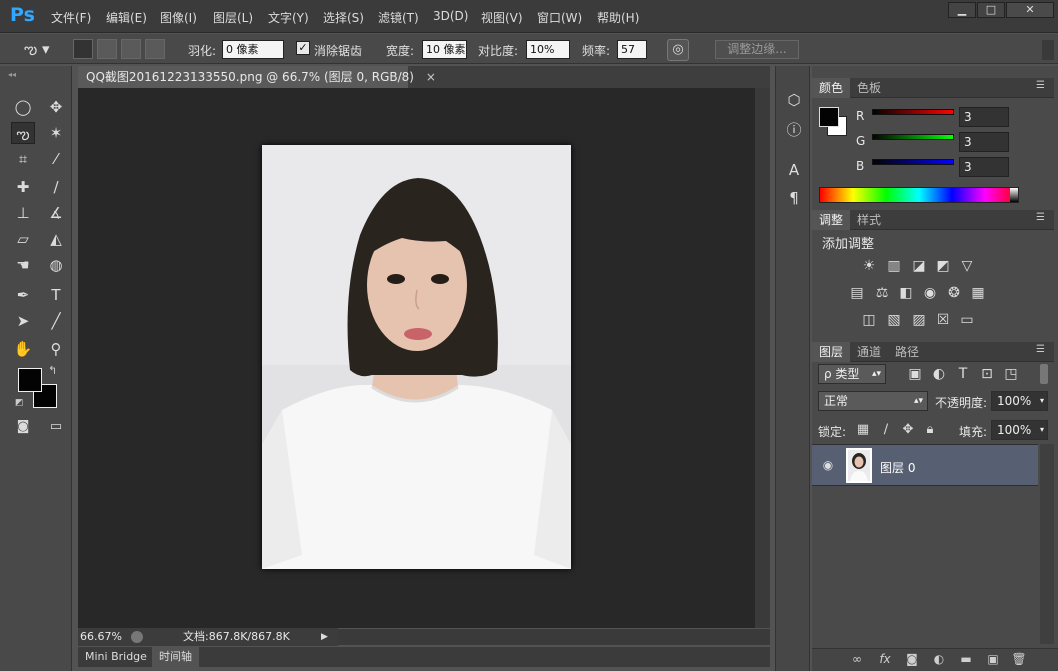 This screenshot has height=671, width=1058. I want to click on status-menu-arrow-icon: ▶, so click(324, 637).